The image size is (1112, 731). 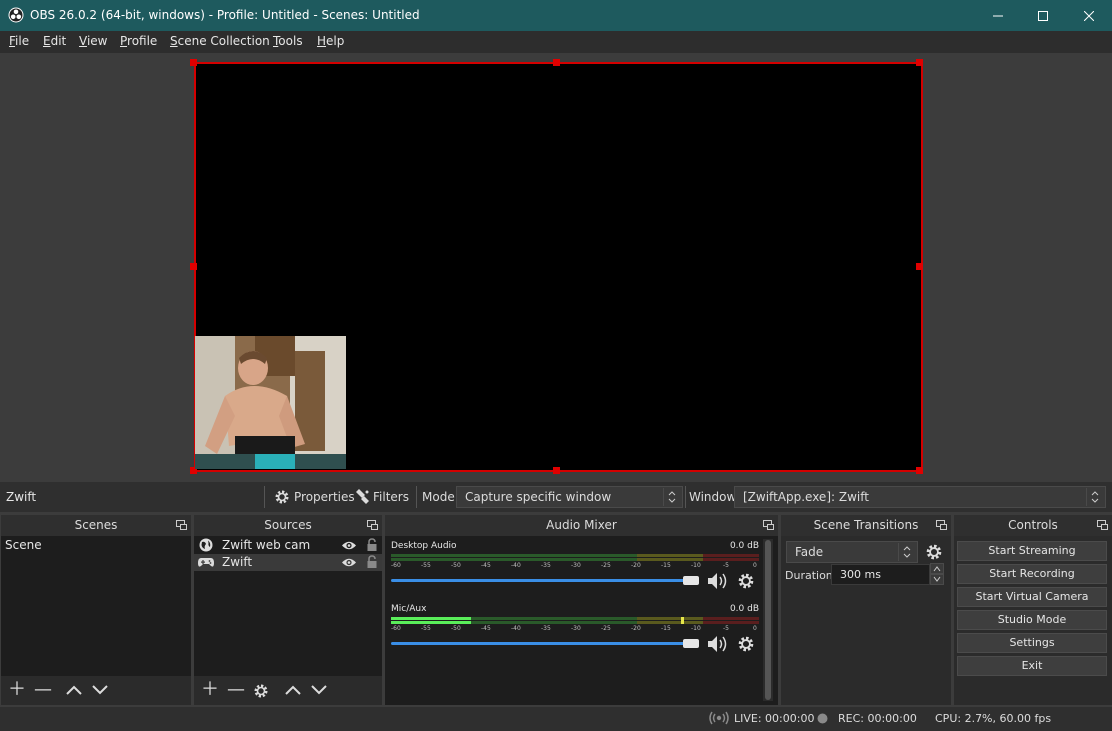 What do you see at coordinates (877, 718) in the screenshot?
I see `rec-status: REC: 00:00:00` at bounding box center [877, 718].